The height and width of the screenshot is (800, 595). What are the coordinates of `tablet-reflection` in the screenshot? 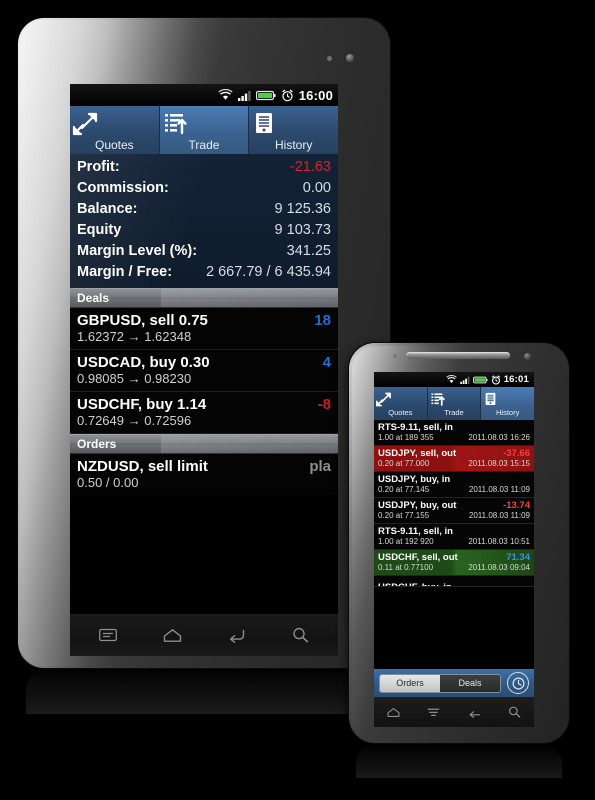 It's located at (204, 691).